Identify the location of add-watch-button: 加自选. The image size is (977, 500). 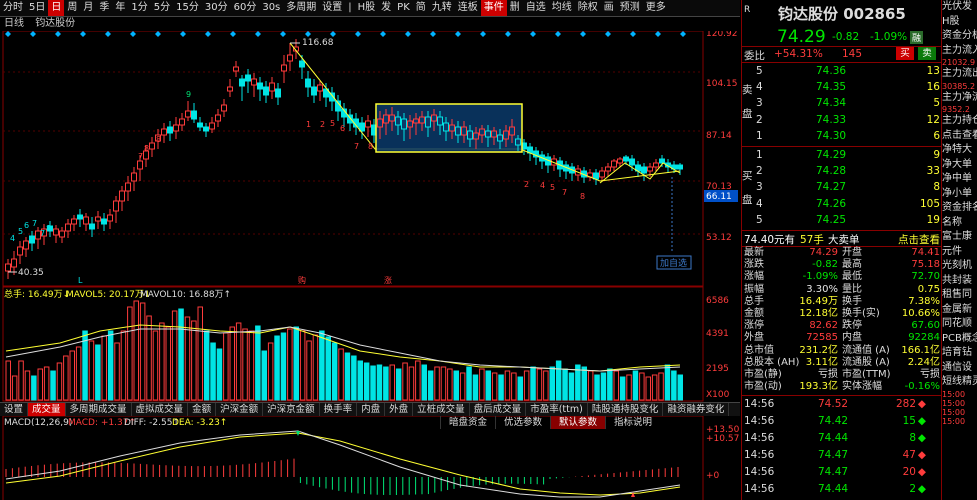
(674, 262).